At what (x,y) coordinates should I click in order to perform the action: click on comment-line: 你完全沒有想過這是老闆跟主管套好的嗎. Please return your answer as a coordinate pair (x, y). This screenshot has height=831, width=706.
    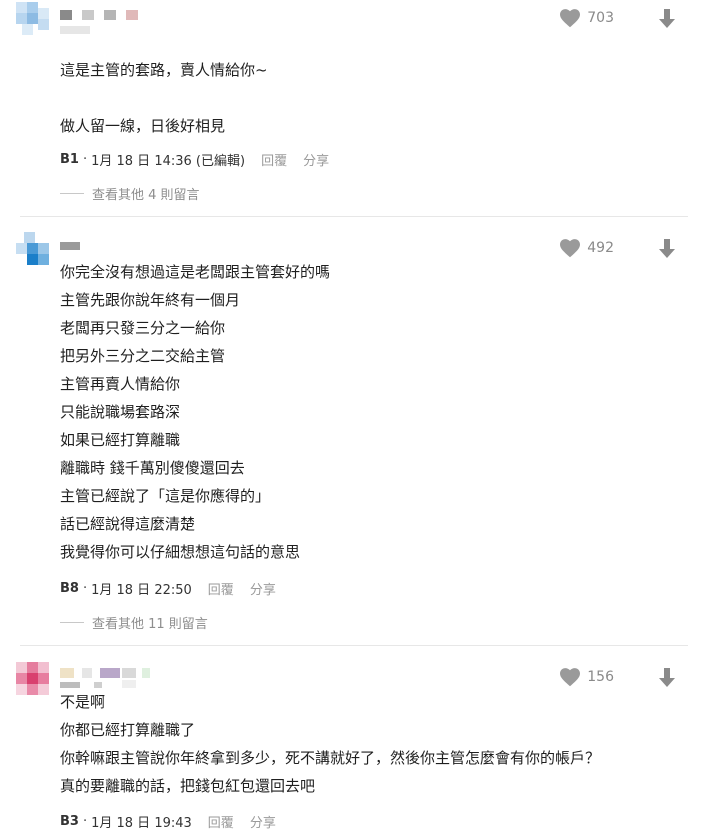
    Looking at the image, I should click on (195, 272).